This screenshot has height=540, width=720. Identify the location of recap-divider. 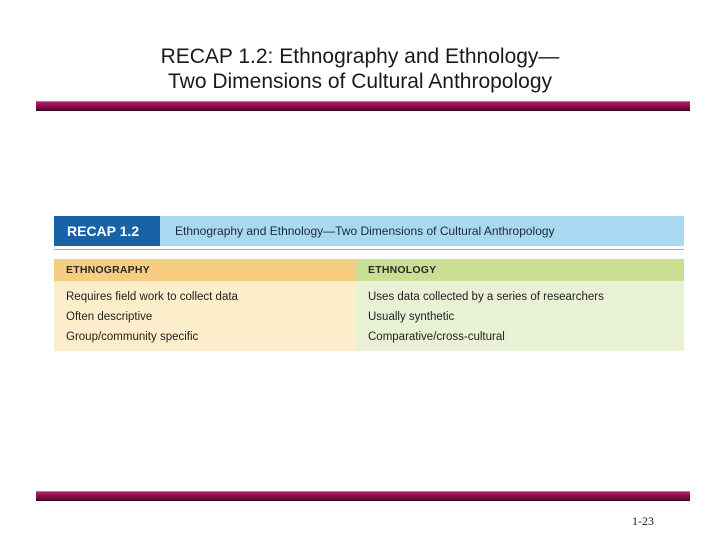
(369, 249).